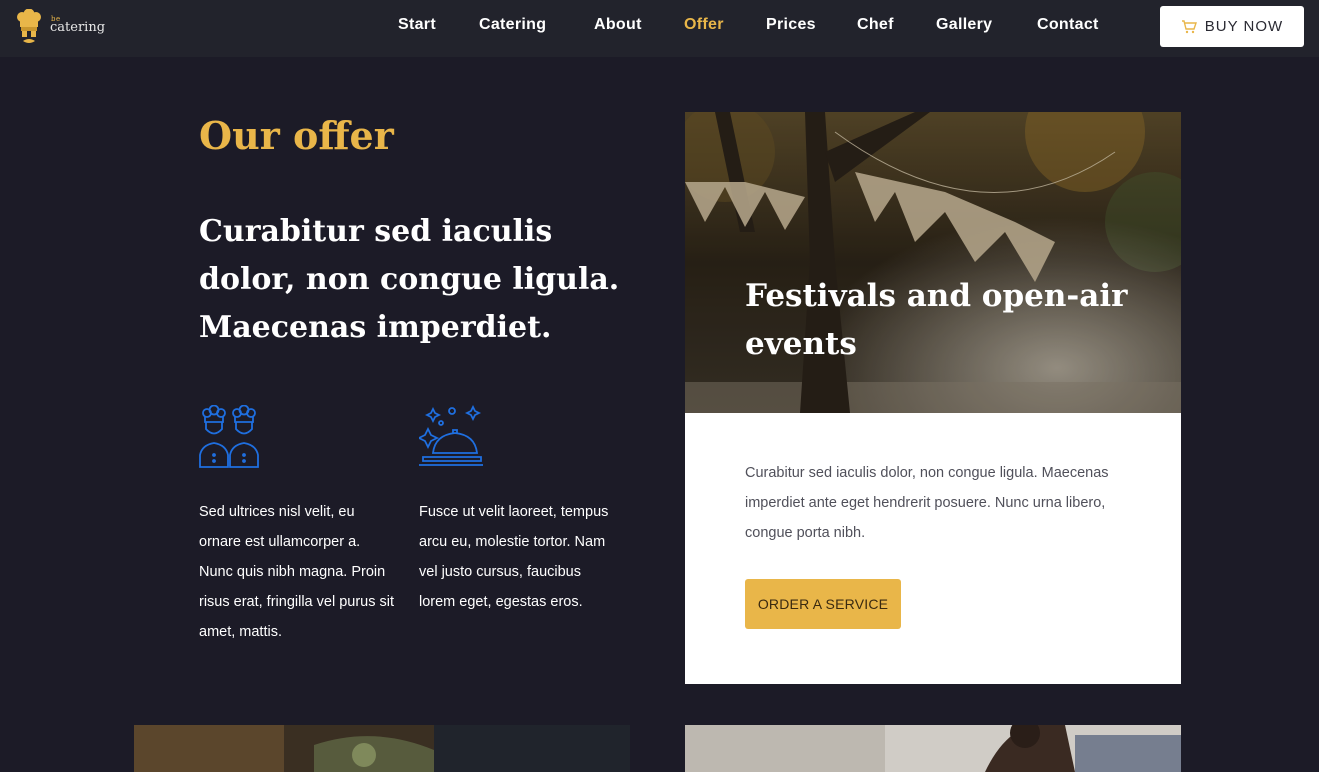 The width and height of the screenshot is (1319, 772). I want to click on chefs-icon, so click(229, 436).